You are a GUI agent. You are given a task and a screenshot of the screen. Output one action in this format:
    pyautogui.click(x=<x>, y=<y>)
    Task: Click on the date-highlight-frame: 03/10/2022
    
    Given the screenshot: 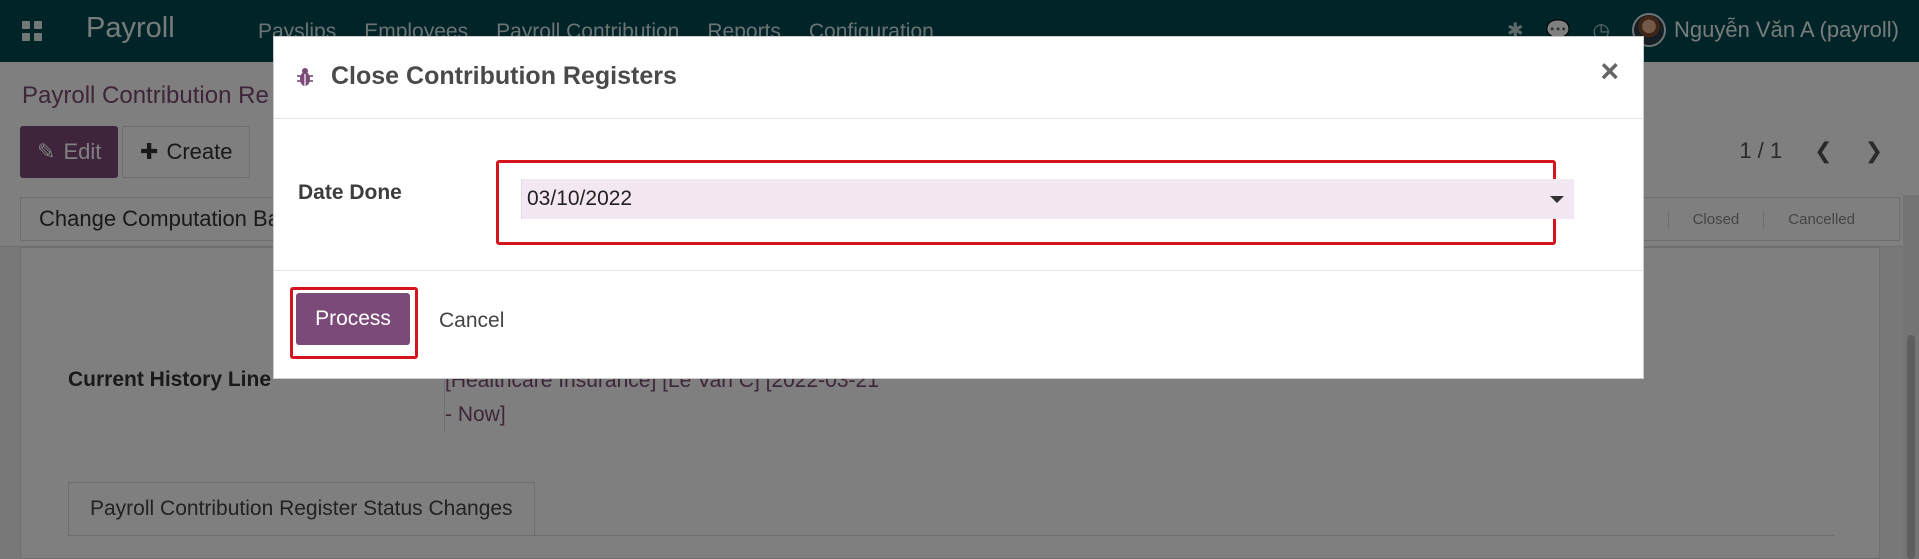 What is the action you would take?
    pyautogui.click(x=1035, y=202)
    